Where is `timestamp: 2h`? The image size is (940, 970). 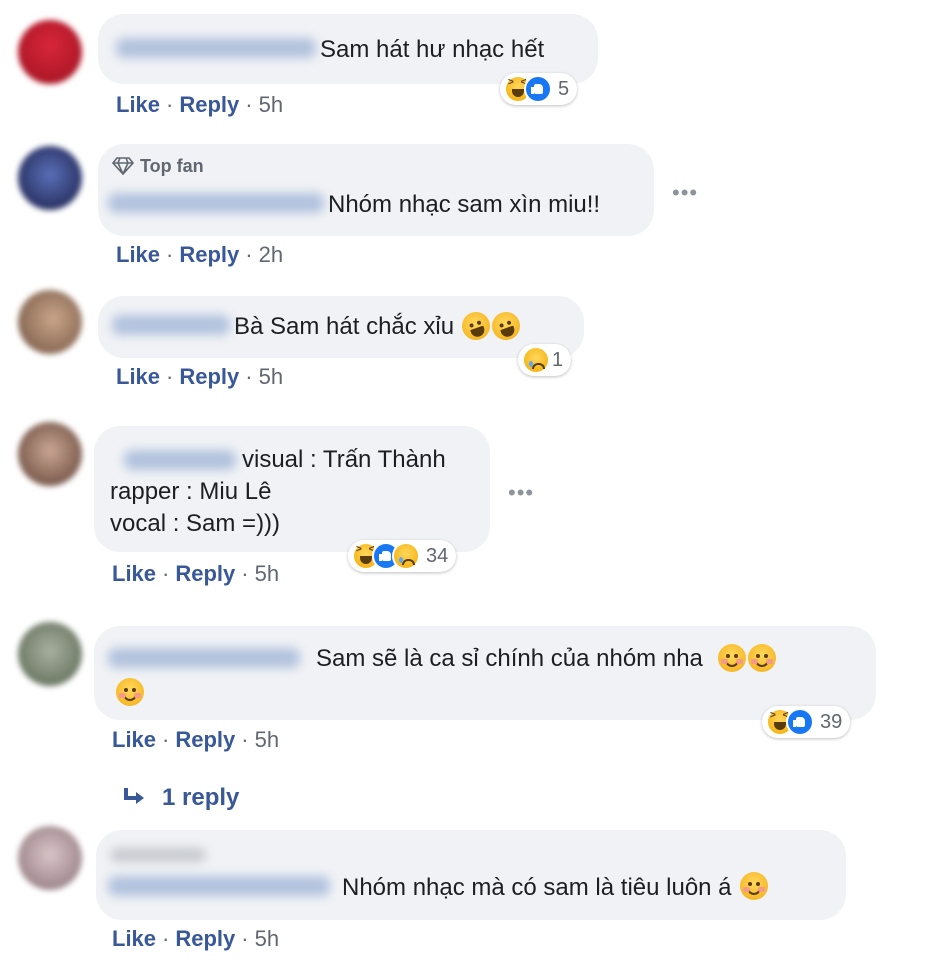
timestamp: 2h is located at coordinates (271, 254).